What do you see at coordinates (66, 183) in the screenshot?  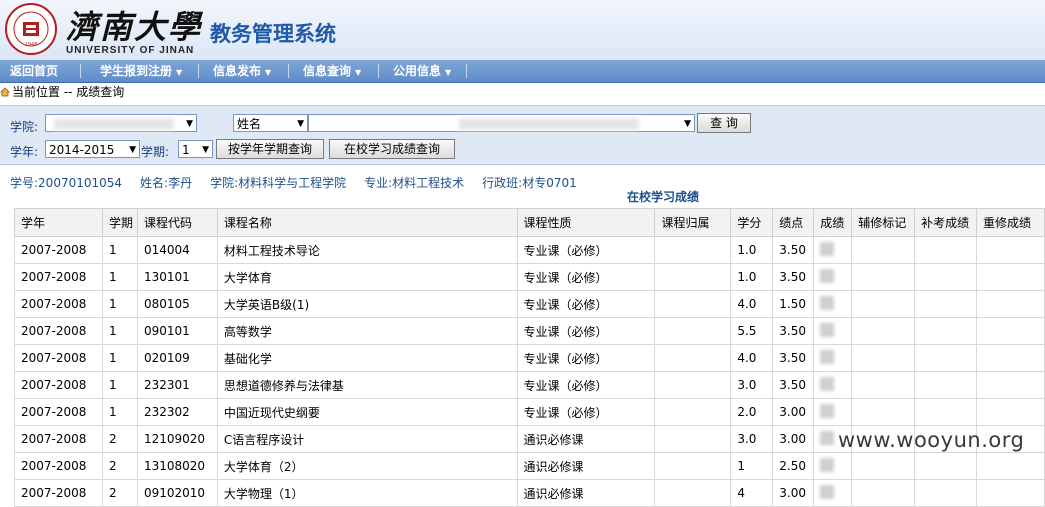 I see `student-id: 学号:20070101054` at bounding box center [66, 183].